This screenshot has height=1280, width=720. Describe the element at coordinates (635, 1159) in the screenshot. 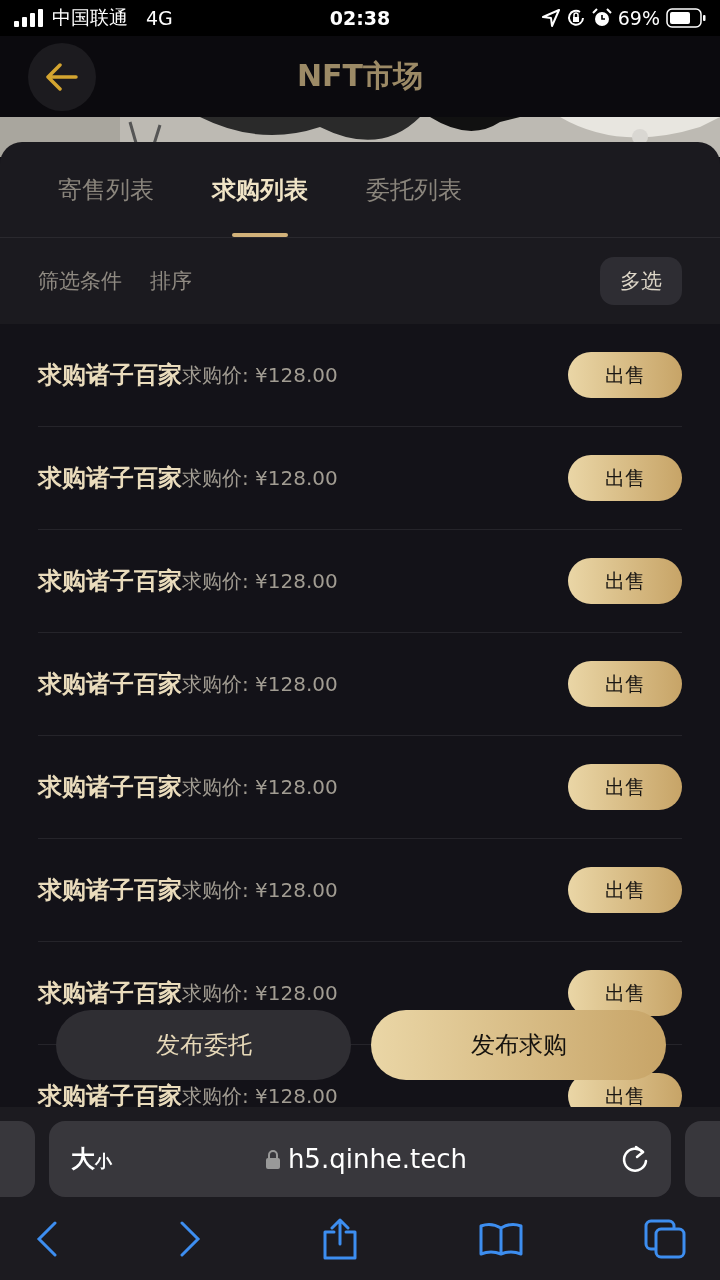

I see `reload-icon` at that location.